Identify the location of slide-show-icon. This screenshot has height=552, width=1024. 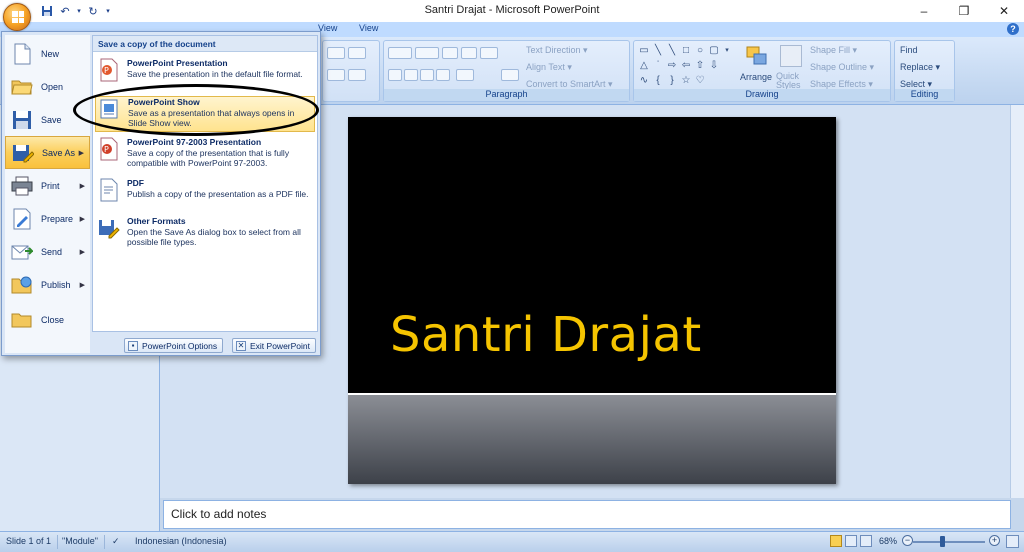
(866, 541).